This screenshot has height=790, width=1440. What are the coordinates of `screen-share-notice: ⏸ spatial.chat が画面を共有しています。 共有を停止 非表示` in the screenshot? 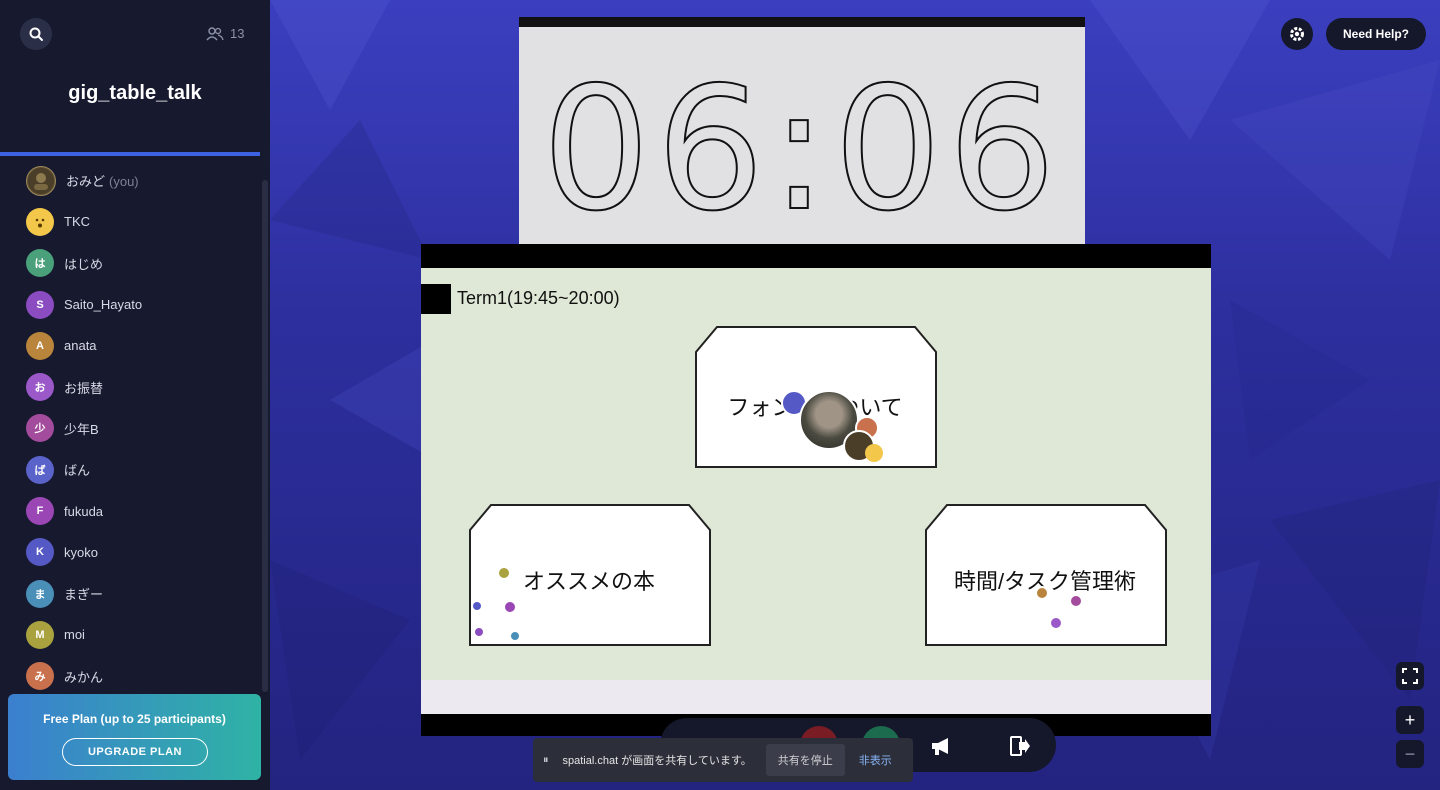 It's located at (723, 760).